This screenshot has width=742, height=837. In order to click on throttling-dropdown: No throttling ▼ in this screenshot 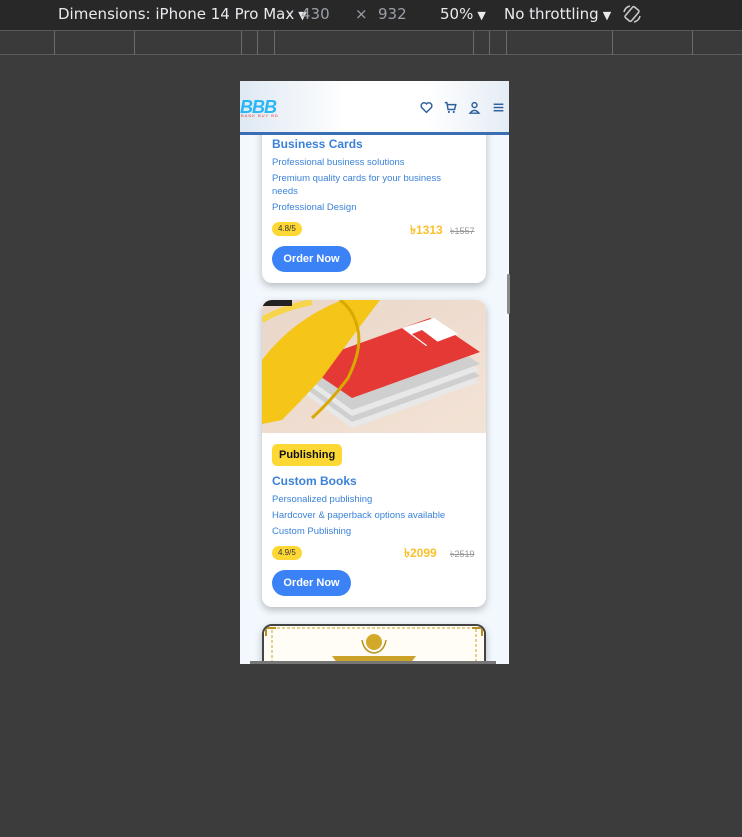, I will do `click(557, 14)`.